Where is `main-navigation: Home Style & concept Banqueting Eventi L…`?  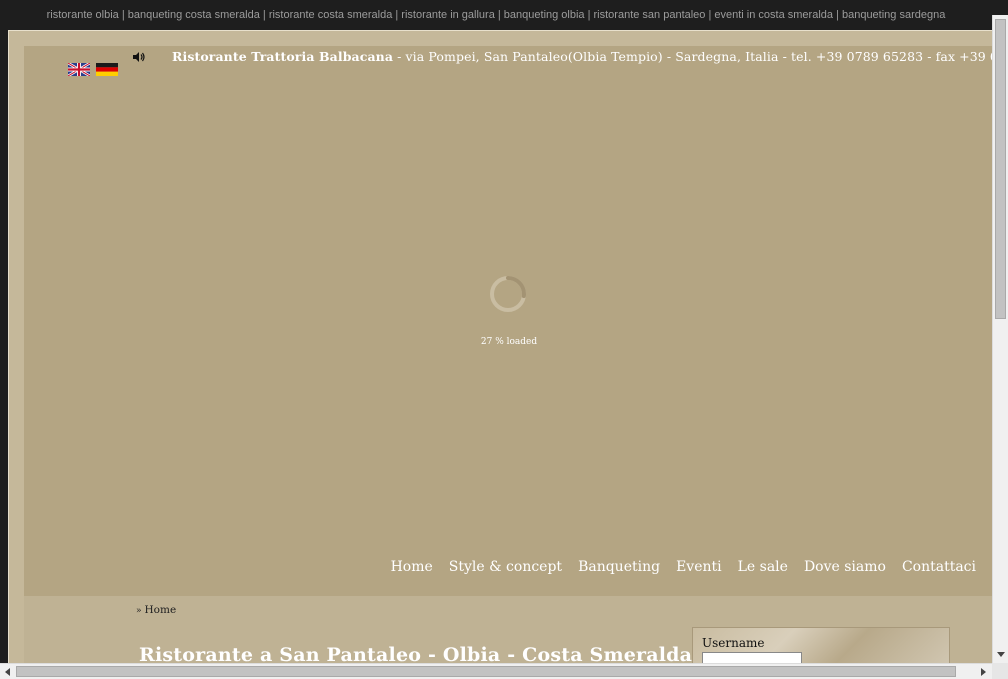 main-navigation: Home Style & concept Banqueting Eventi L… is located at coordinates (683, 567).